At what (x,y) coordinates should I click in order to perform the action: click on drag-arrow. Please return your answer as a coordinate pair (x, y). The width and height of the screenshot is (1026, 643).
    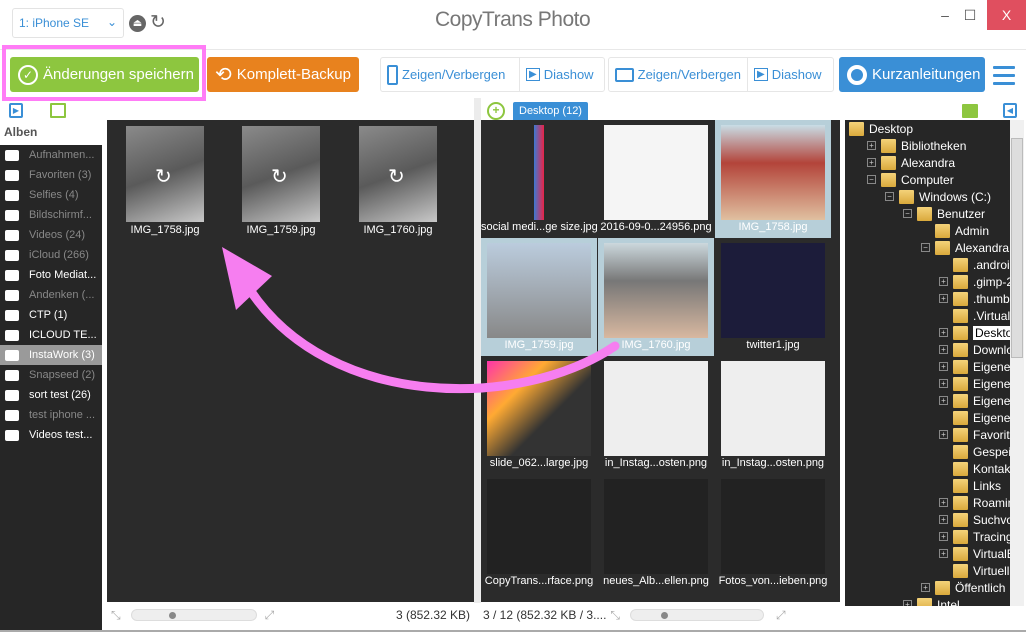
    Looking at the image, I should click on (421, 320).